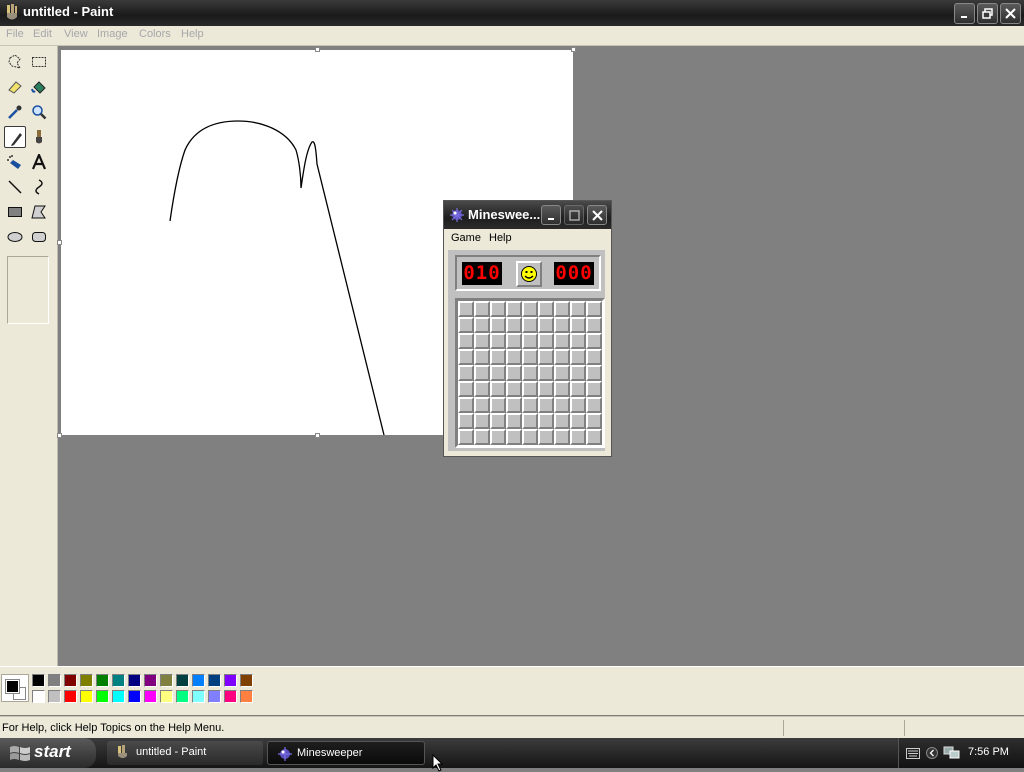  I want to click on taskbar-item-minesweeper: Minesweeper, so click(346, 753).